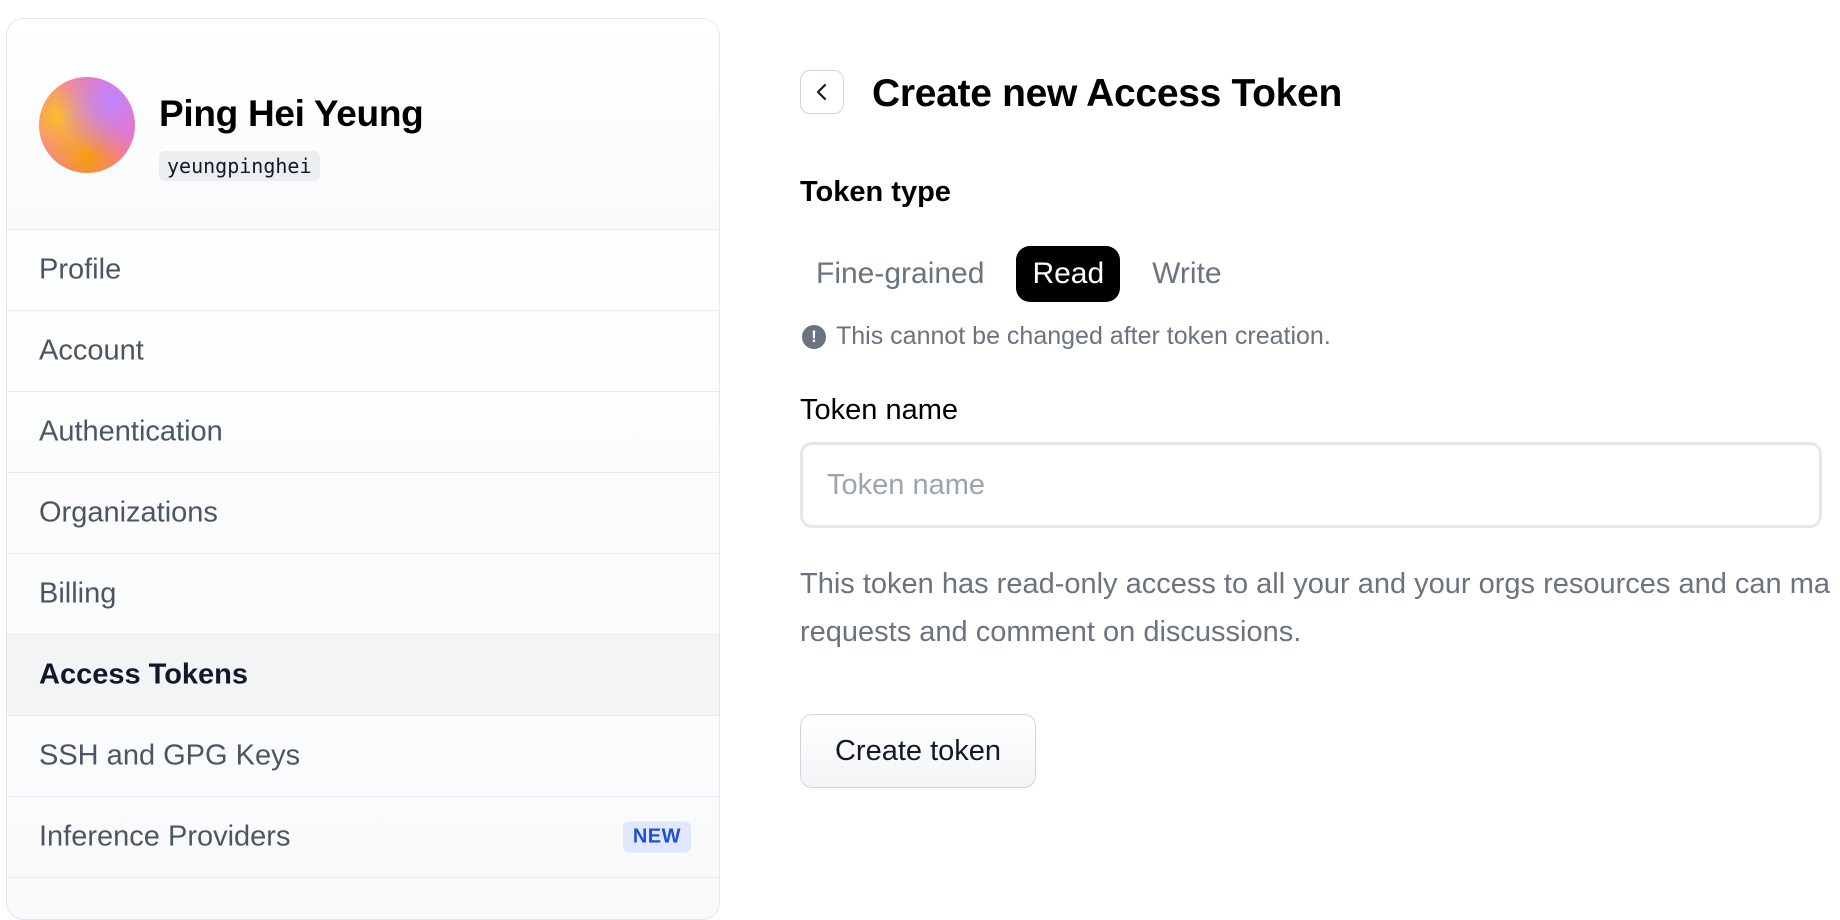 This screenshot has height=920, width=1840. I want to click on user-handle: yeungpinghei, so click(239, 166).